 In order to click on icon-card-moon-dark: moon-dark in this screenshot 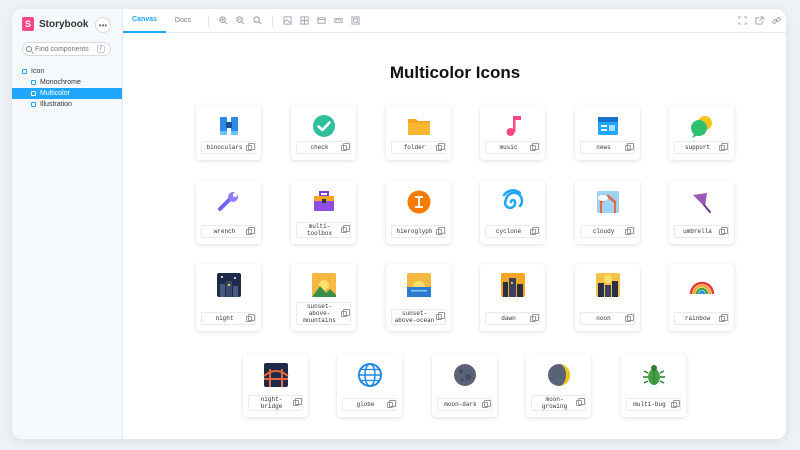, I will do `click(464, 385)`.